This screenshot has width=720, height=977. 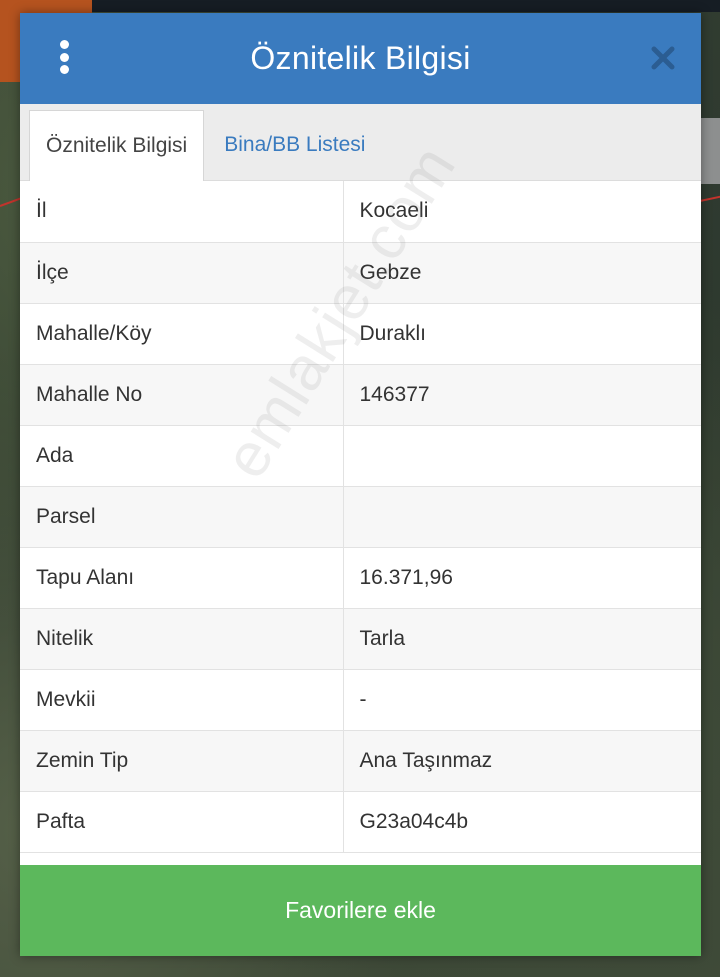 What do you see at coordinates (521, 761) in the screenshot?
I see `attribute-value: Ana Taşınmaz` at bounding box center [521, 761].